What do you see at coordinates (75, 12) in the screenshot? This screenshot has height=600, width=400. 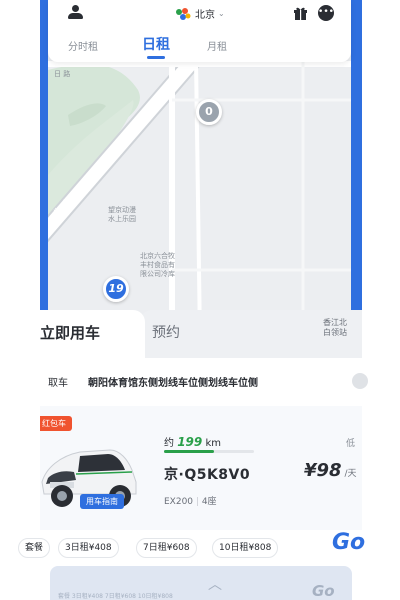 I see `user-icon` at bounding box center [75, 12].